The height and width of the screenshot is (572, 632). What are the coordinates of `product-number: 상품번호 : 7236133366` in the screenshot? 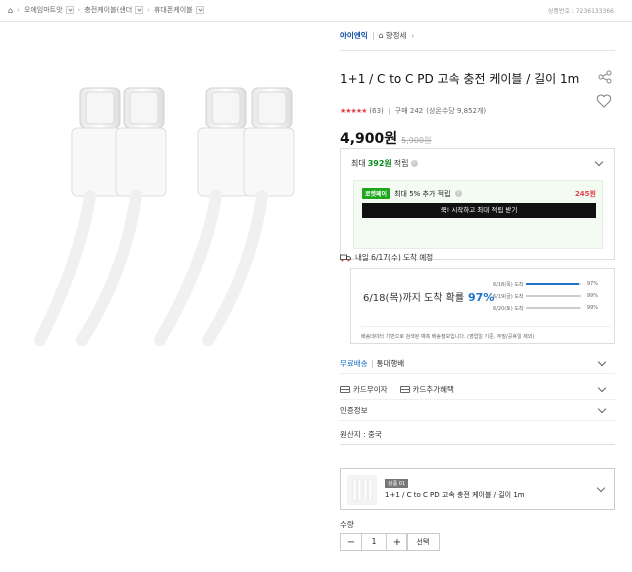 It's located at (580, 11).